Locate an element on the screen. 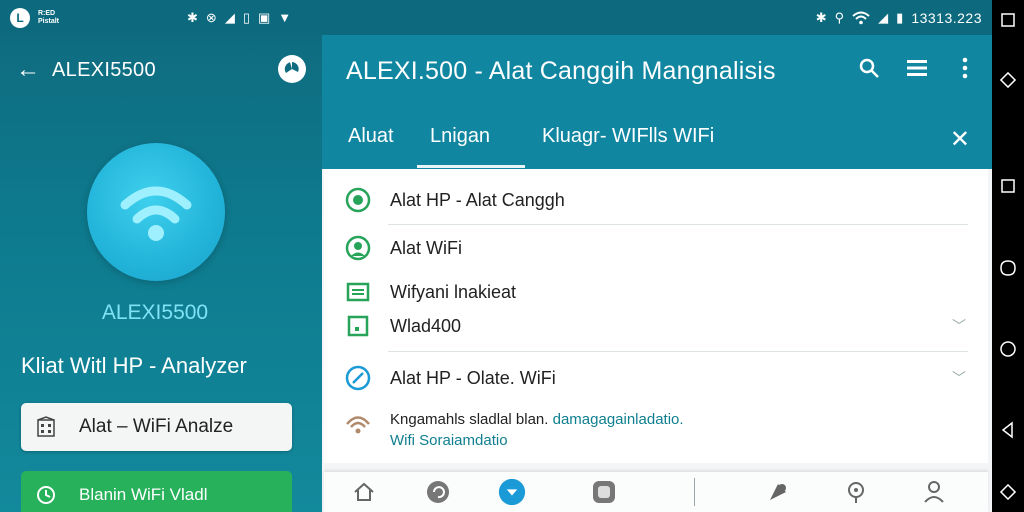  location-icon is located at coordinates (856, 492).